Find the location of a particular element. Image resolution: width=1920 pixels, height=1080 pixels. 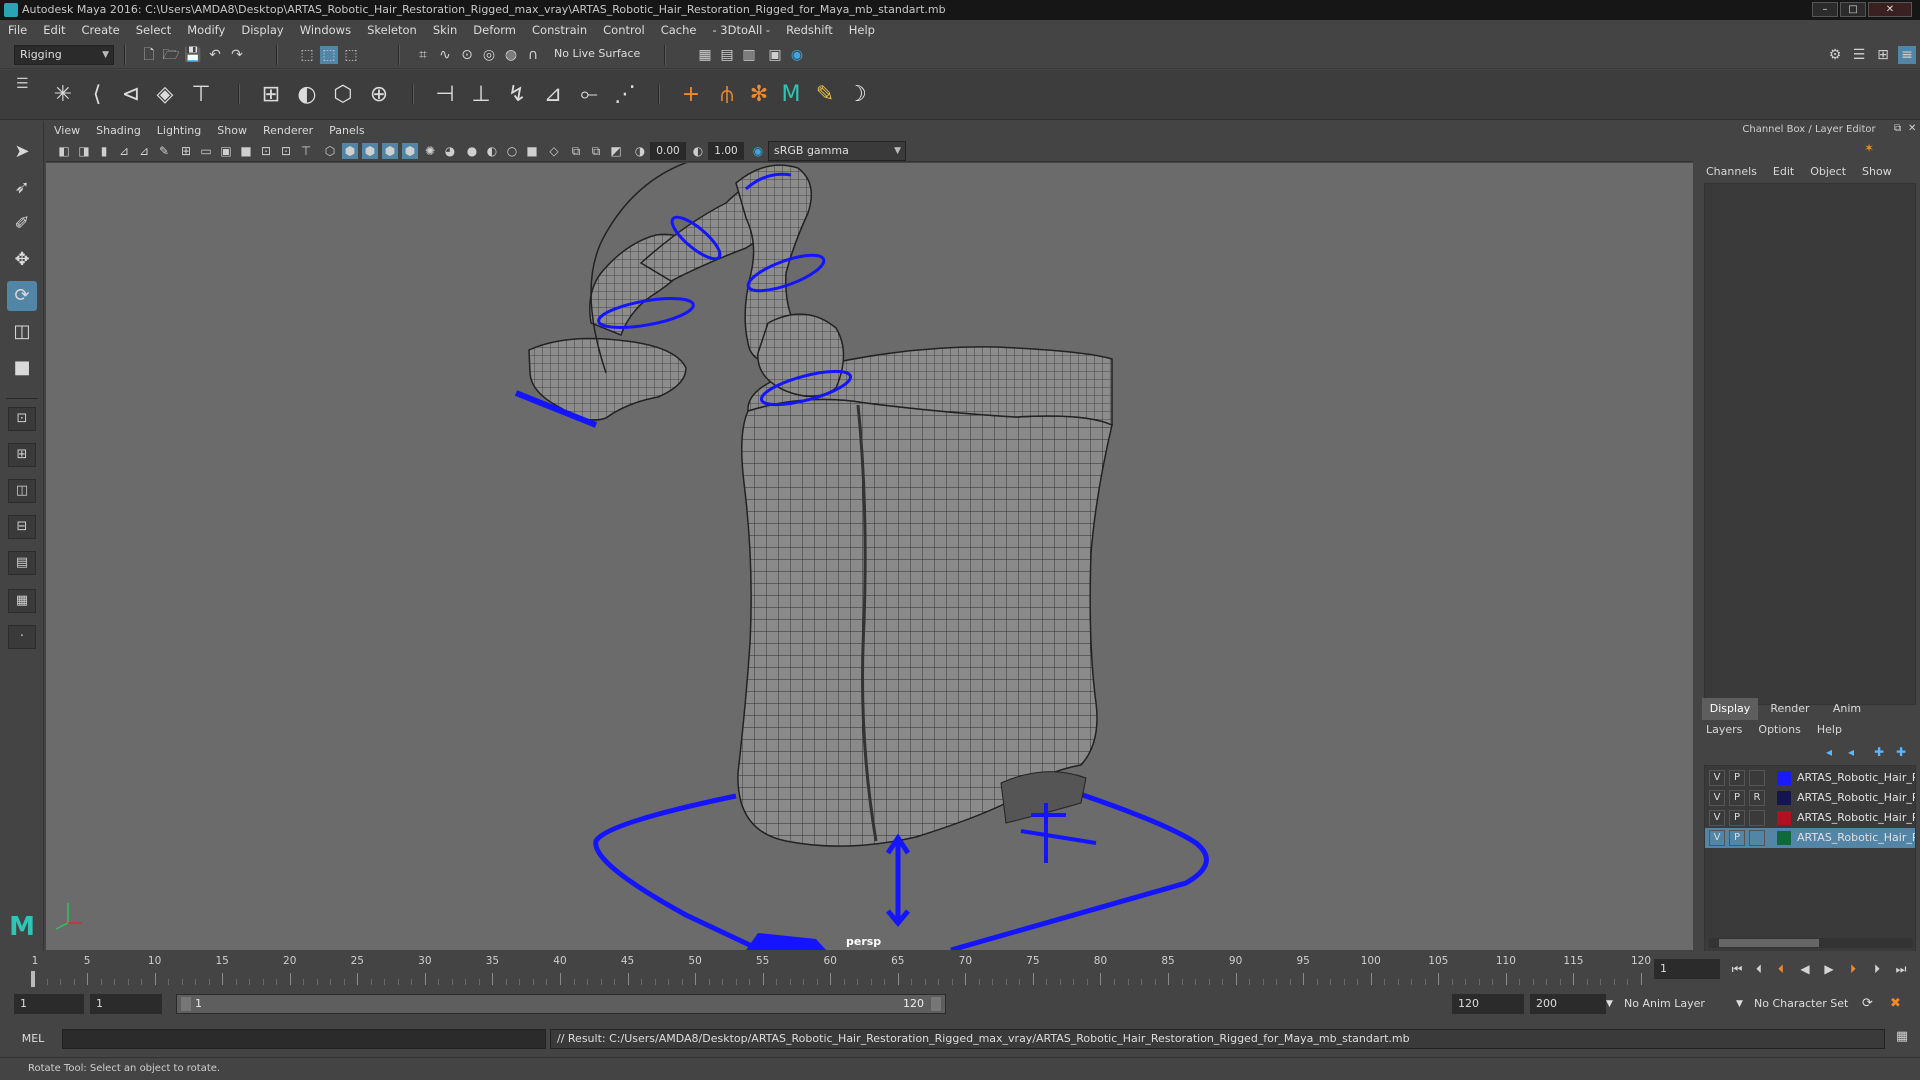

vp-menu-show: Show is located at coordinates (232, 130).